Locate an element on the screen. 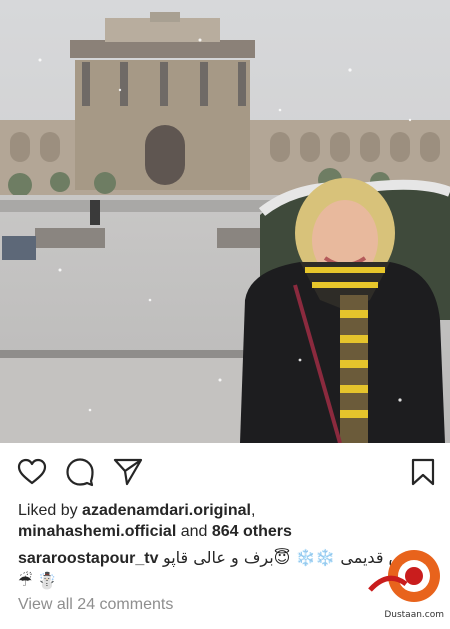 Image resolution: width=450 pixels, height=629 pixels. liker-link: azadenamdari.original is located at coordinates (166, 510).